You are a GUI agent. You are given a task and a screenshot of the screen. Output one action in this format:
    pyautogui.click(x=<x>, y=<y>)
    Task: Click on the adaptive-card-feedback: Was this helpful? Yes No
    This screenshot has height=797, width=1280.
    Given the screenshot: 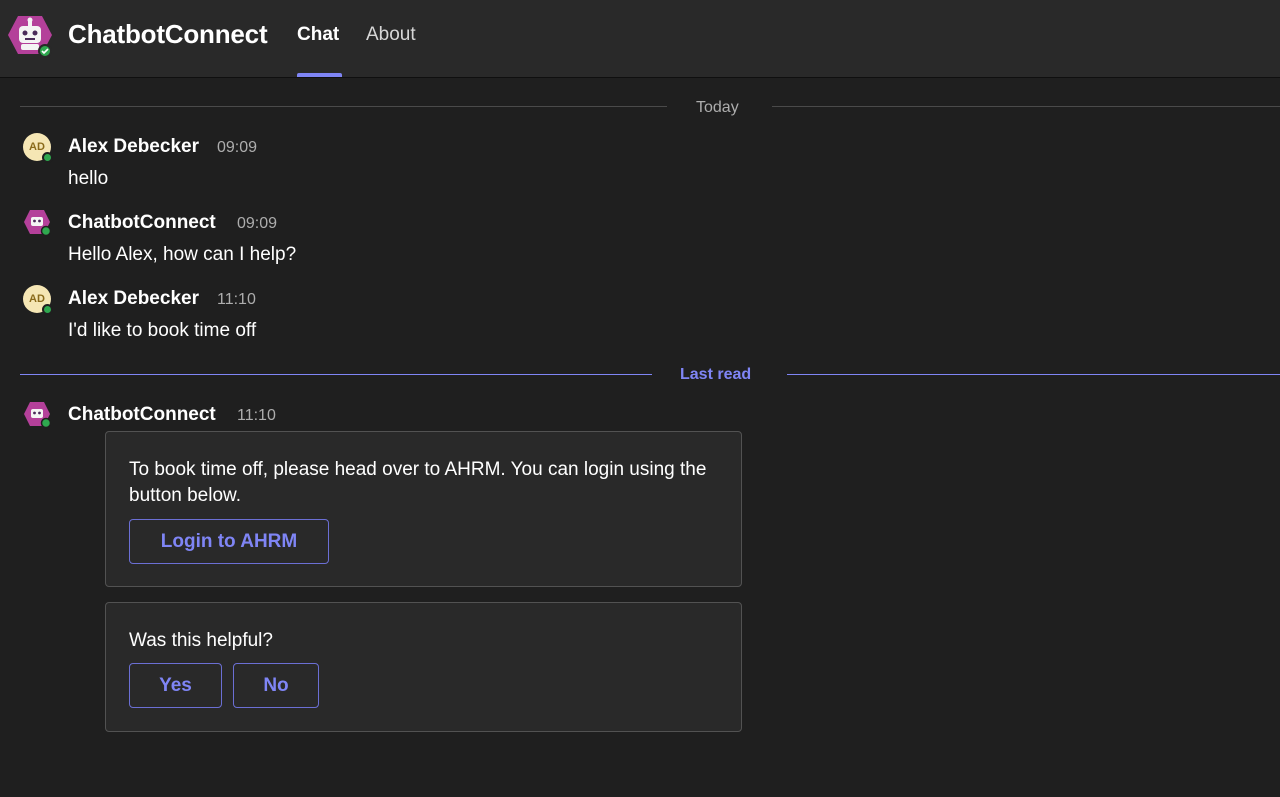 What is the action you would take?
    pyautogui.click(x=423, y=667)
    